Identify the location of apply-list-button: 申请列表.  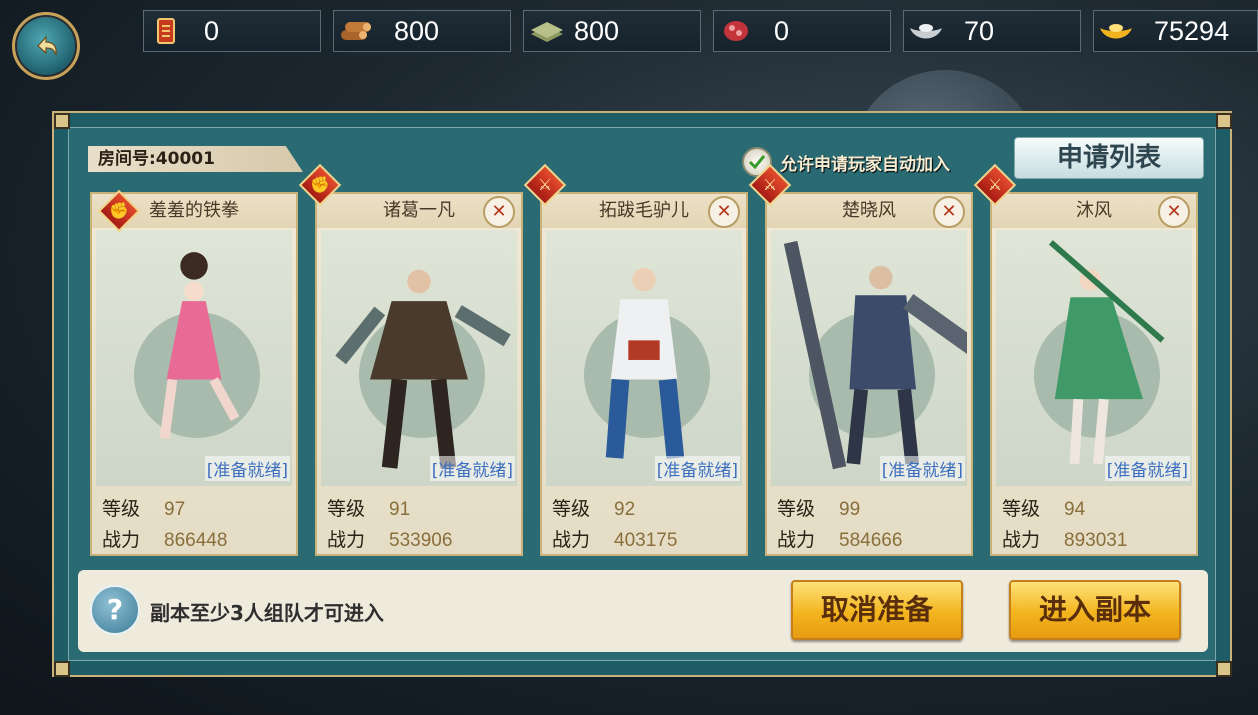
(1109, 158).